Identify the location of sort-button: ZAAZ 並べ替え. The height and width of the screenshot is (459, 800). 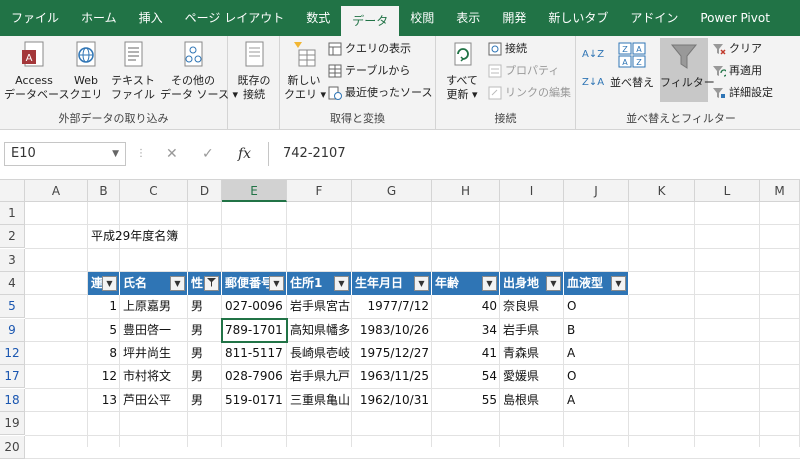
(632, 65).